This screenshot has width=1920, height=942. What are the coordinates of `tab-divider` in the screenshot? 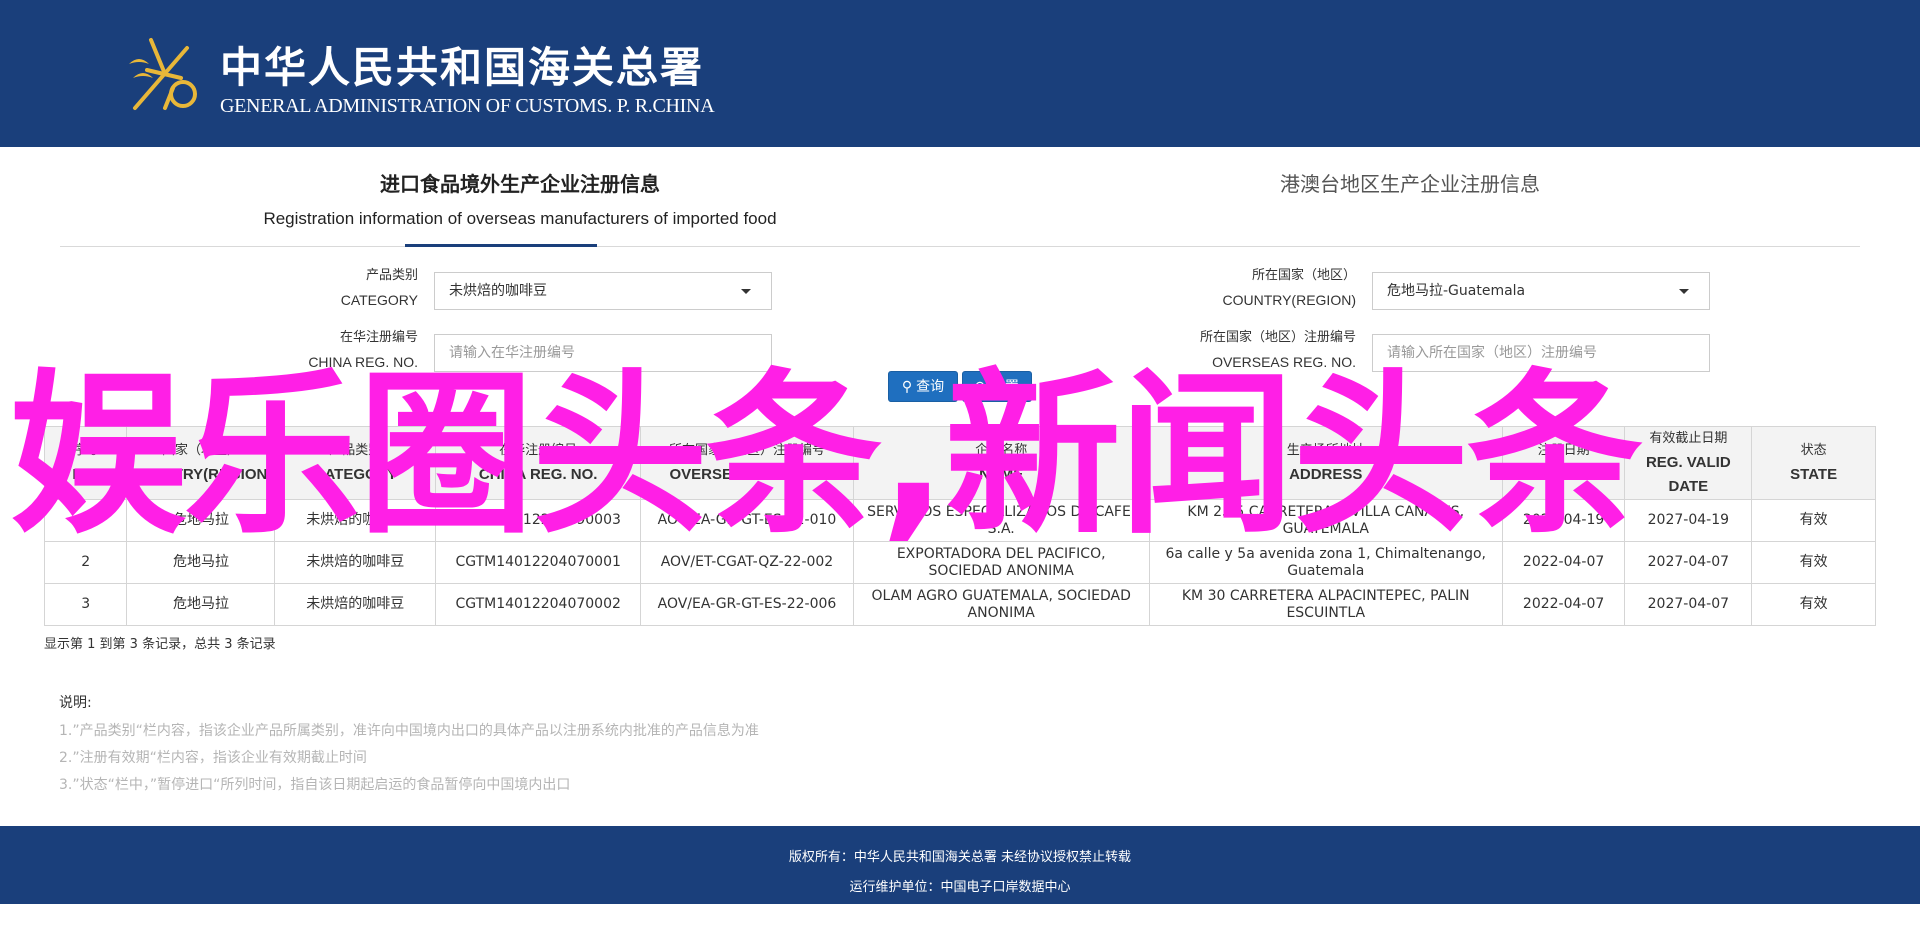 It's located at (960, 246).